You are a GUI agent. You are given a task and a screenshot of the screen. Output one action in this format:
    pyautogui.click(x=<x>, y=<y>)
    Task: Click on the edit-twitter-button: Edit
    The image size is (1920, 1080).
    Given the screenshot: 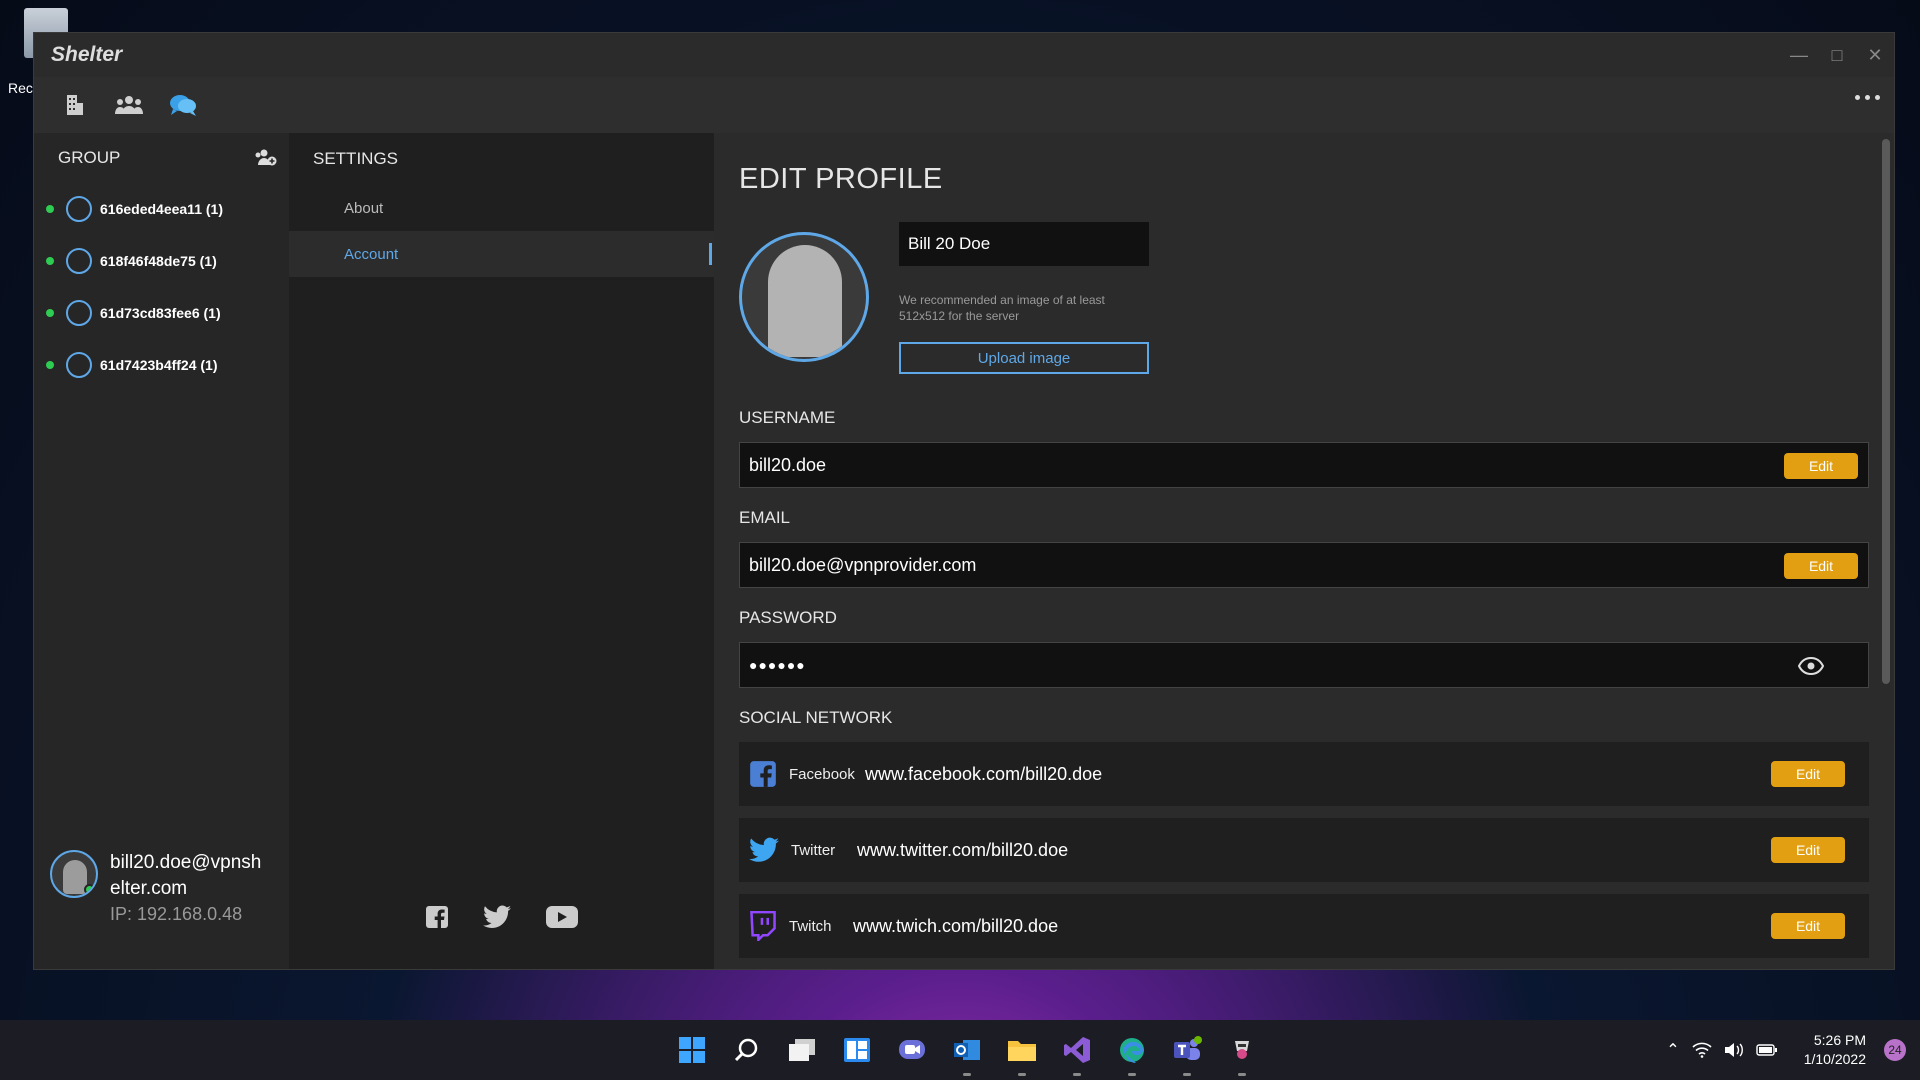 What is the action you would take?
    pyautogui.click(x=1808, y=850)
    